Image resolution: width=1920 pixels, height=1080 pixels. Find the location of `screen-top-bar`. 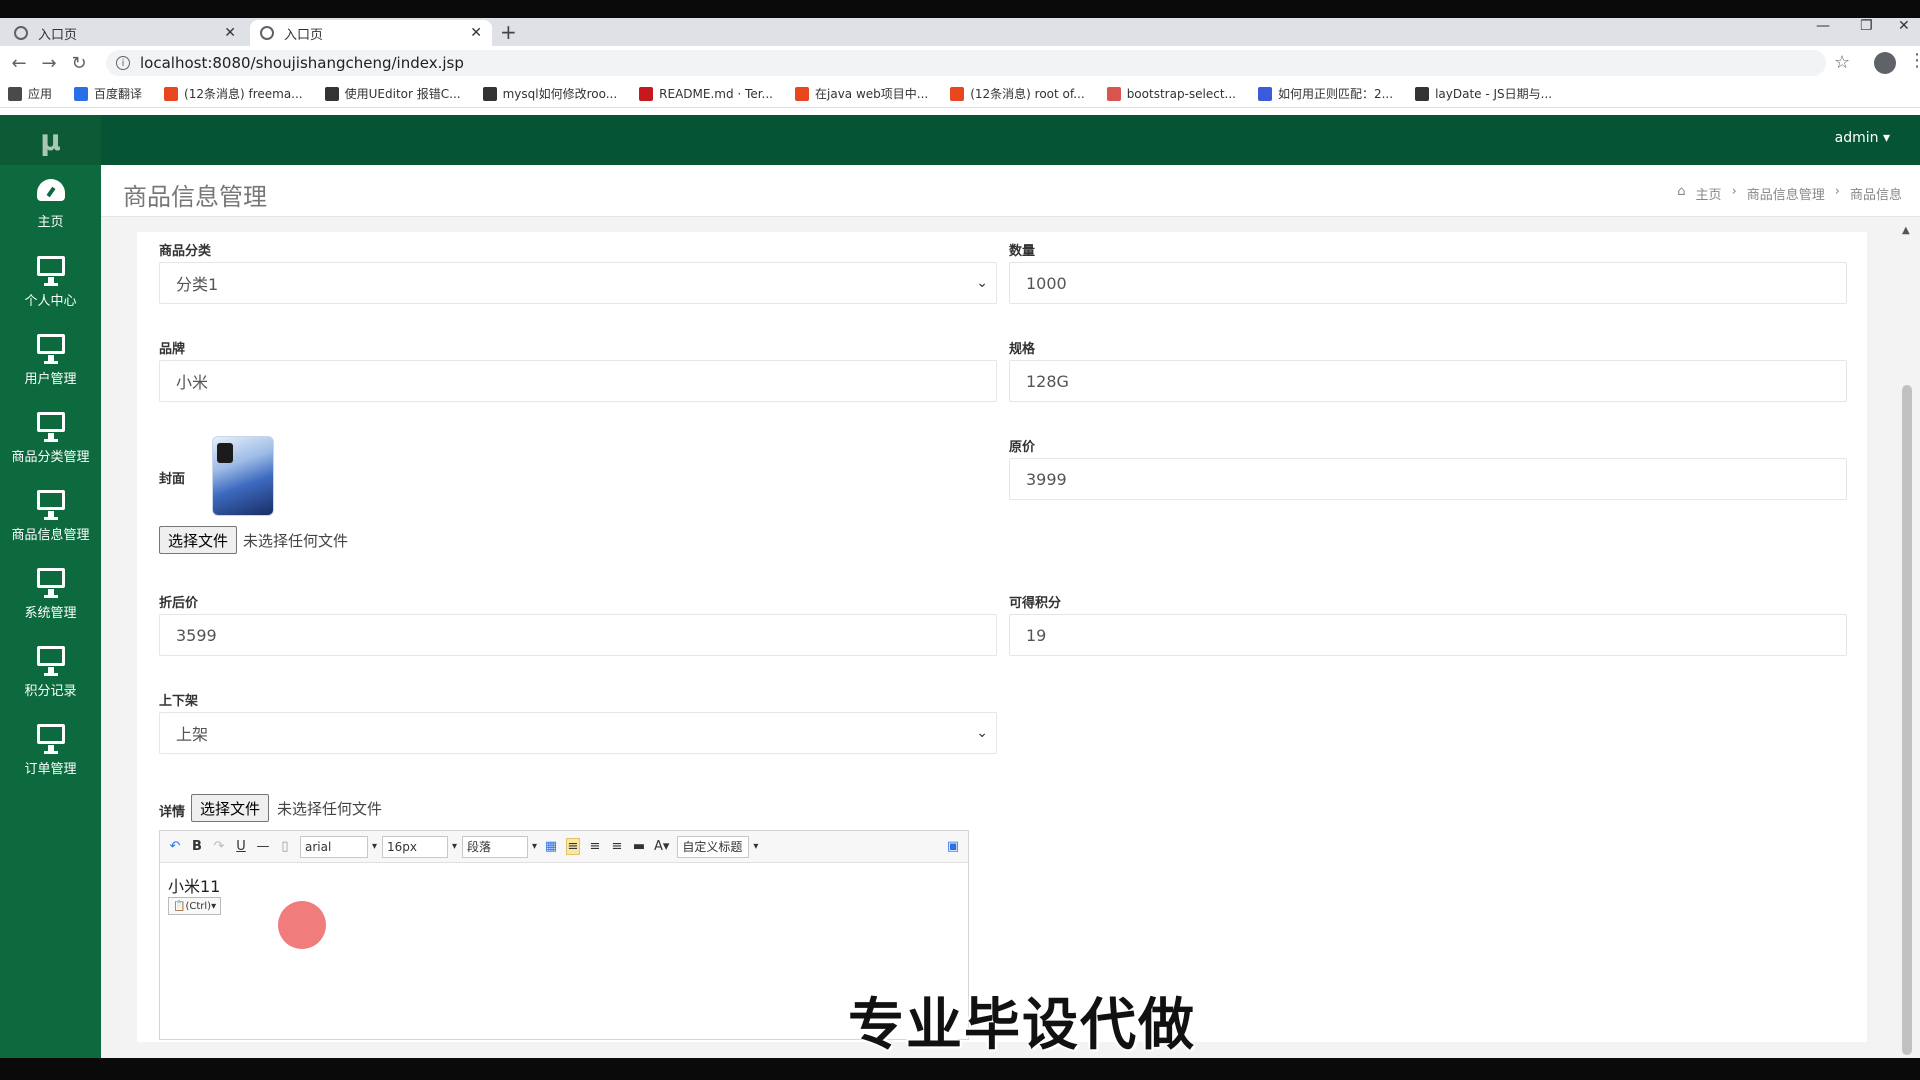

screen-top-bar is located at coordinates (960, 9).